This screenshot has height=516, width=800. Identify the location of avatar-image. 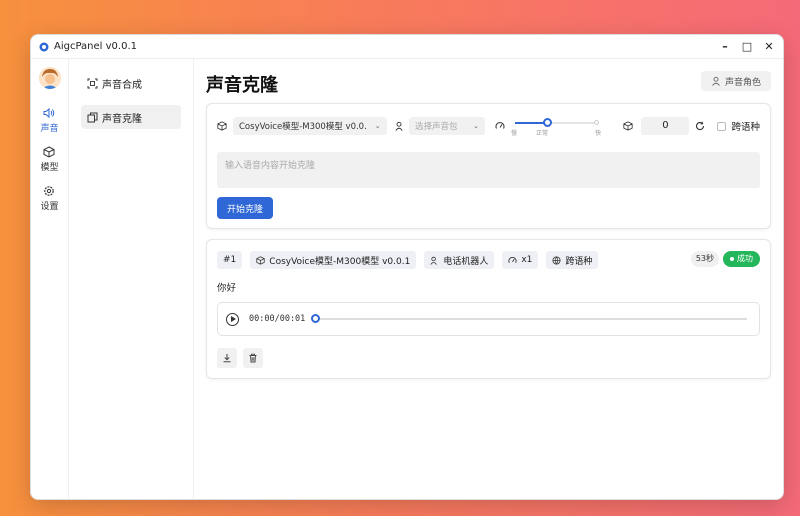
(49, 78).